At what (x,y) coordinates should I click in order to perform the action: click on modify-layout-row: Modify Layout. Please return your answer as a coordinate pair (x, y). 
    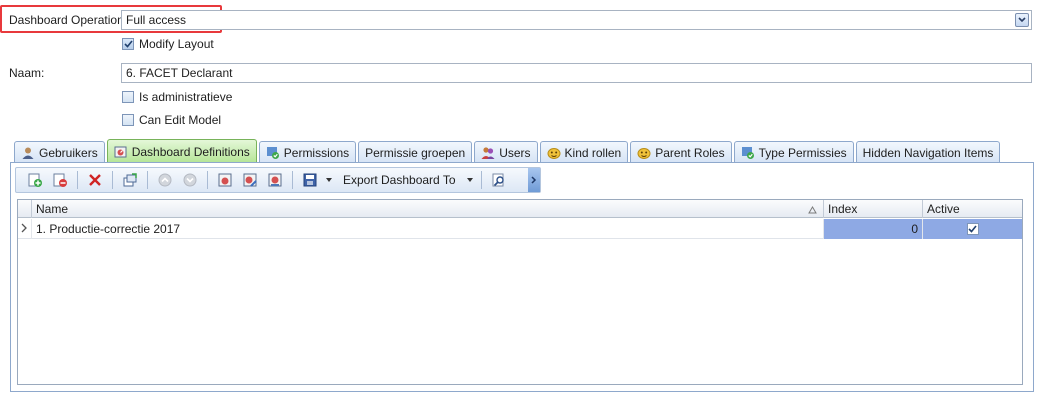
    Looking at the image, I should click on (168, 44).